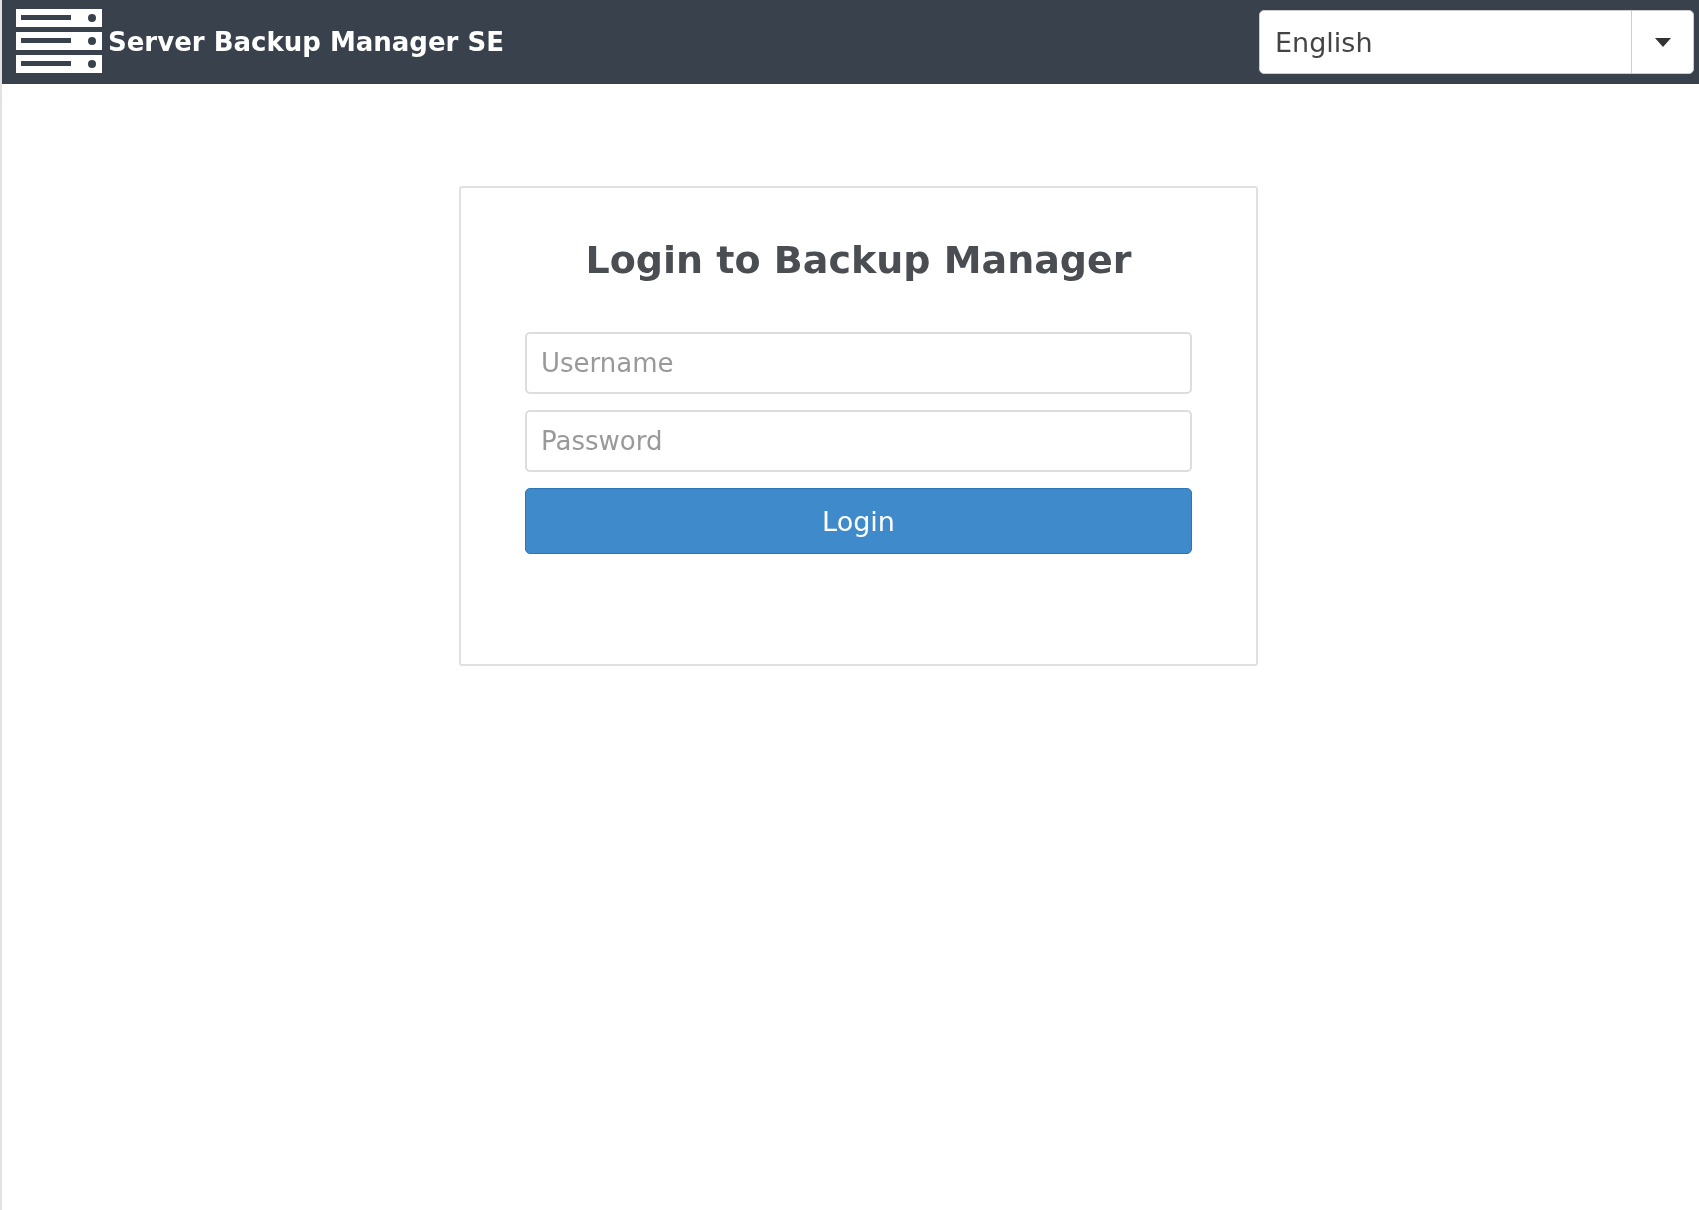 The height and width of the screenshot is (1210, 1699). I want to click on caret-icon, so click(1662, 42).